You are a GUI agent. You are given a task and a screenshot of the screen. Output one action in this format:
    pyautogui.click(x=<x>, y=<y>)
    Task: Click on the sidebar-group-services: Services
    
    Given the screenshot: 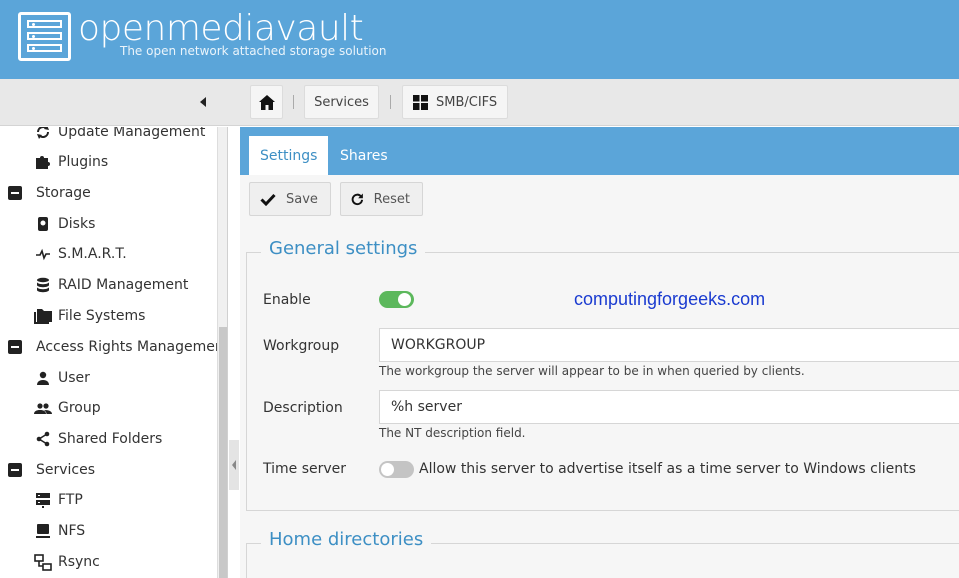 What is the action you would take?
    pyautogui.click(x=51, y=470)
    